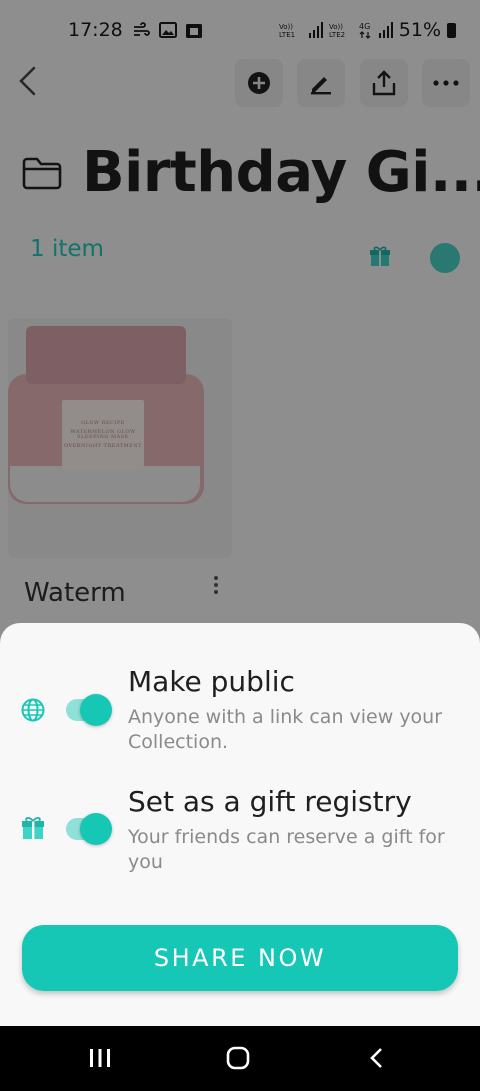 This screenshot has height=1091, width=480. I want to click on back-arrow-icon, so click(376, 1058).